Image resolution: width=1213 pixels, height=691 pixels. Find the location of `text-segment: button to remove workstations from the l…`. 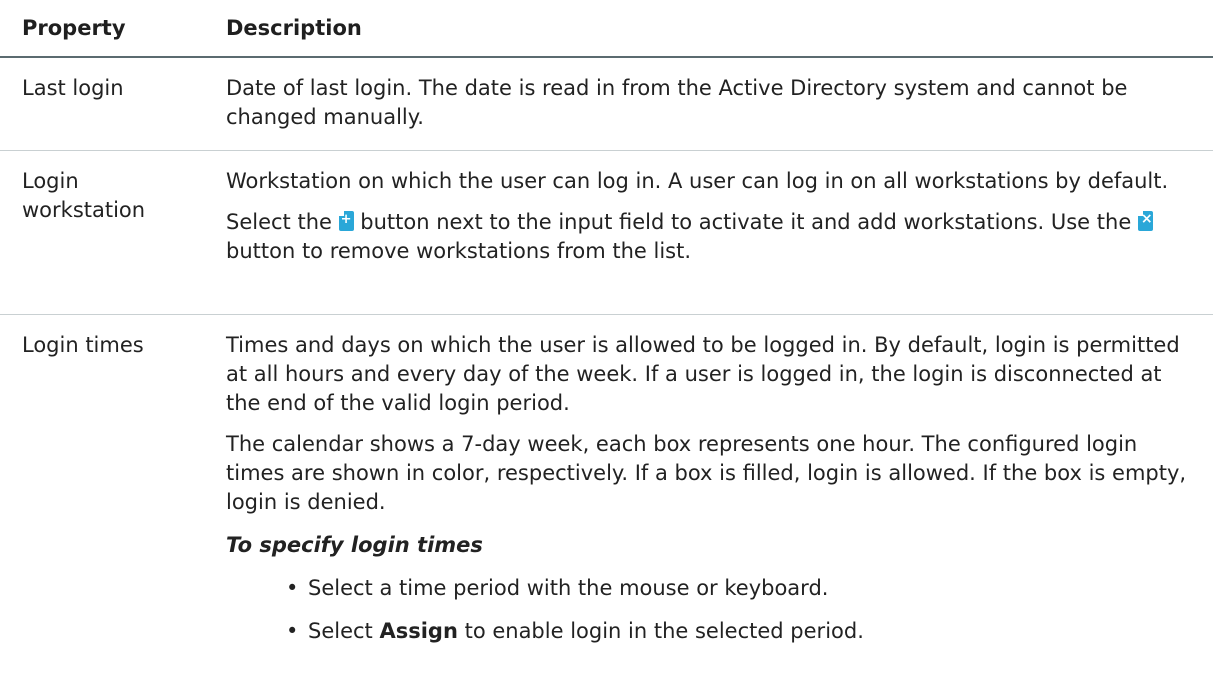

text-segment: button to remove workstations from the l… is located at coordinates (459, 251).